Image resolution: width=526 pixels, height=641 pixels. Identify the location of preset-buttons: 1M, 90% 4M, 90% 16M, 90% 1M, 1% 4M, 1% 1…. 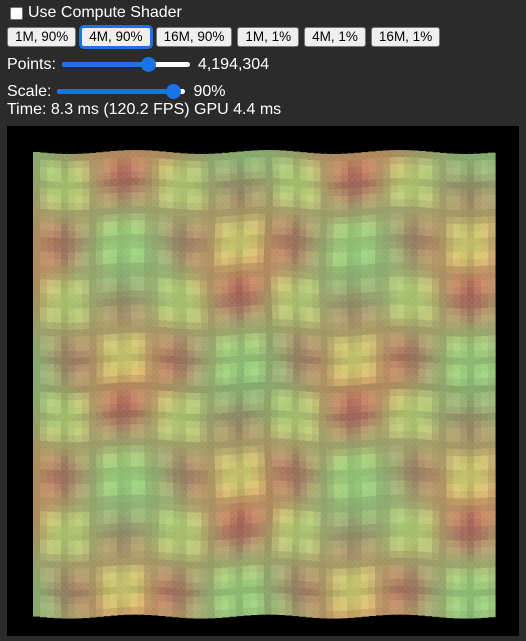
(226, 37).